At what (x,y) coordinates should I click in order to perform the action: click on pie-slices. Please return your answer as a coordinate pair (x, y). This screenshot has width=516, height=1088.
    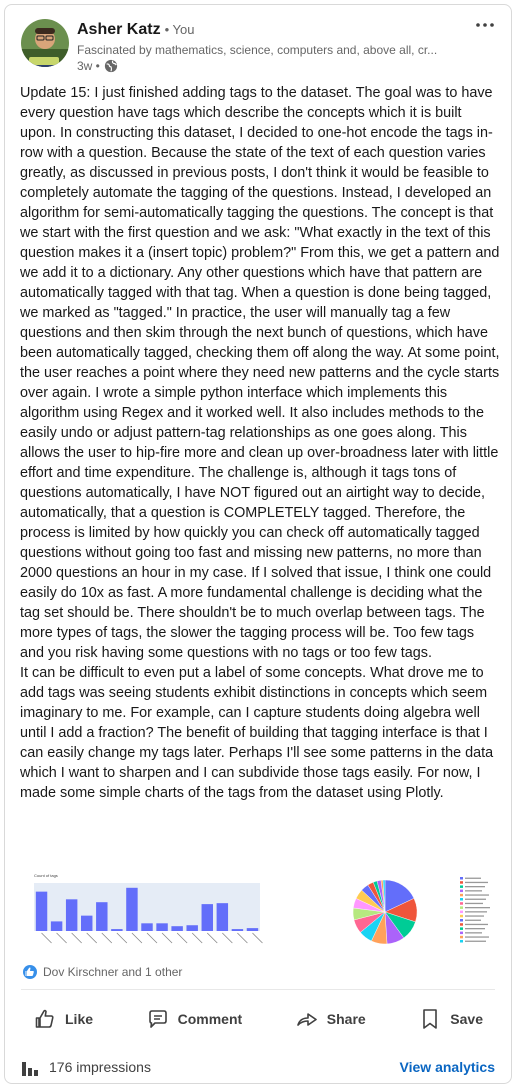
    Looking at the image, I should click on (385, 912).